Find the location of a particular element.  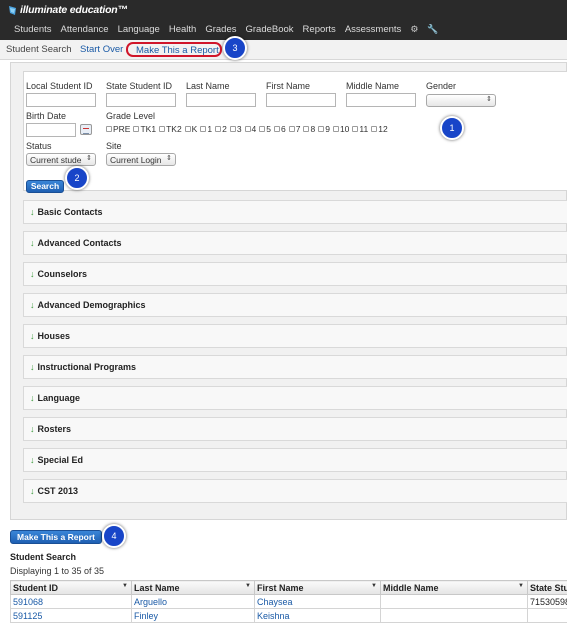

calendar-icon is located at coordinates (86, 129).